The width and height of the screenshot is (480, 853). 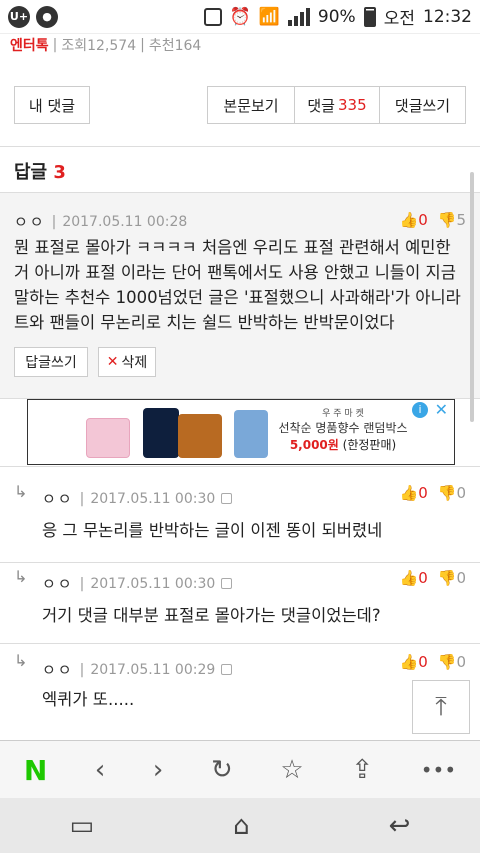 I want to click on home-icon: ⌂, so click(x=241, y=826).